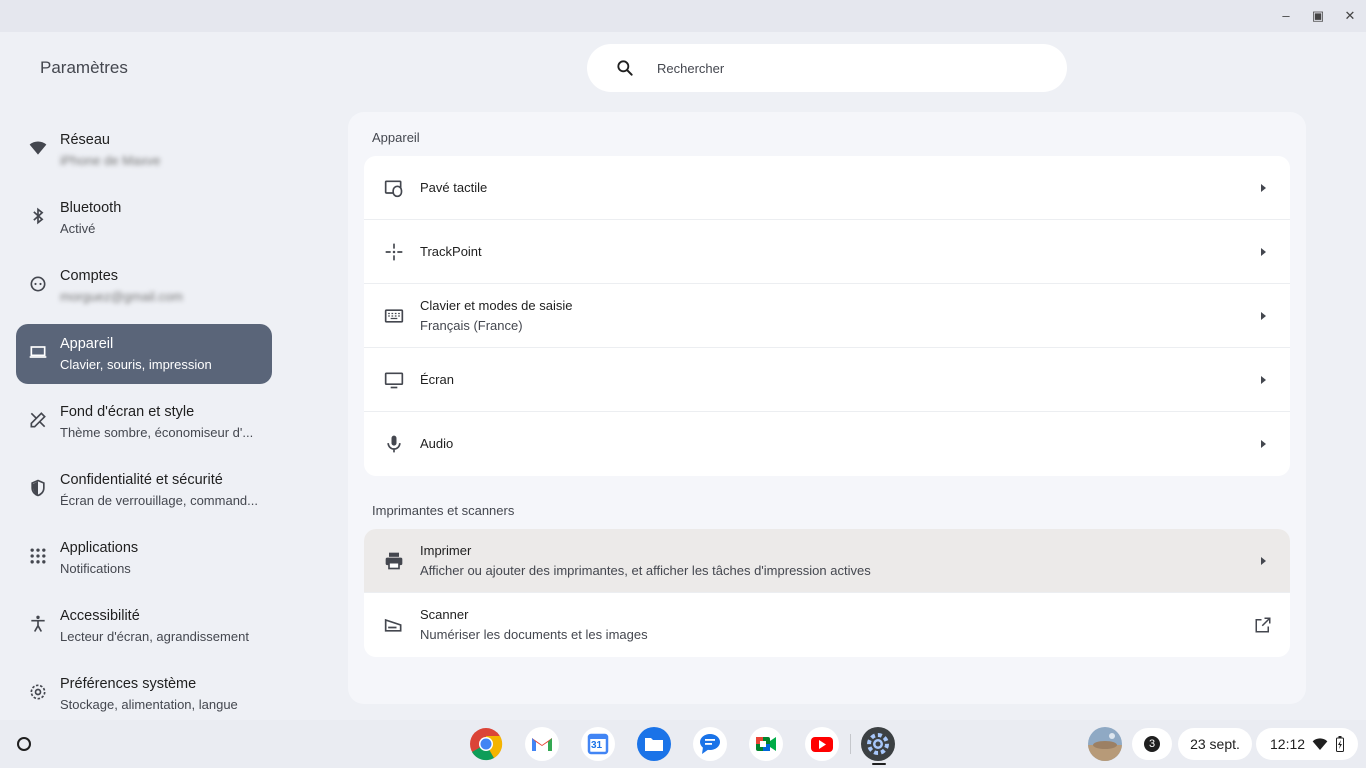 The image size is (1366, 768). Describe the element at coordinates (1307, 744) in the screenshot. I see `status-area: 12:12` at that location.